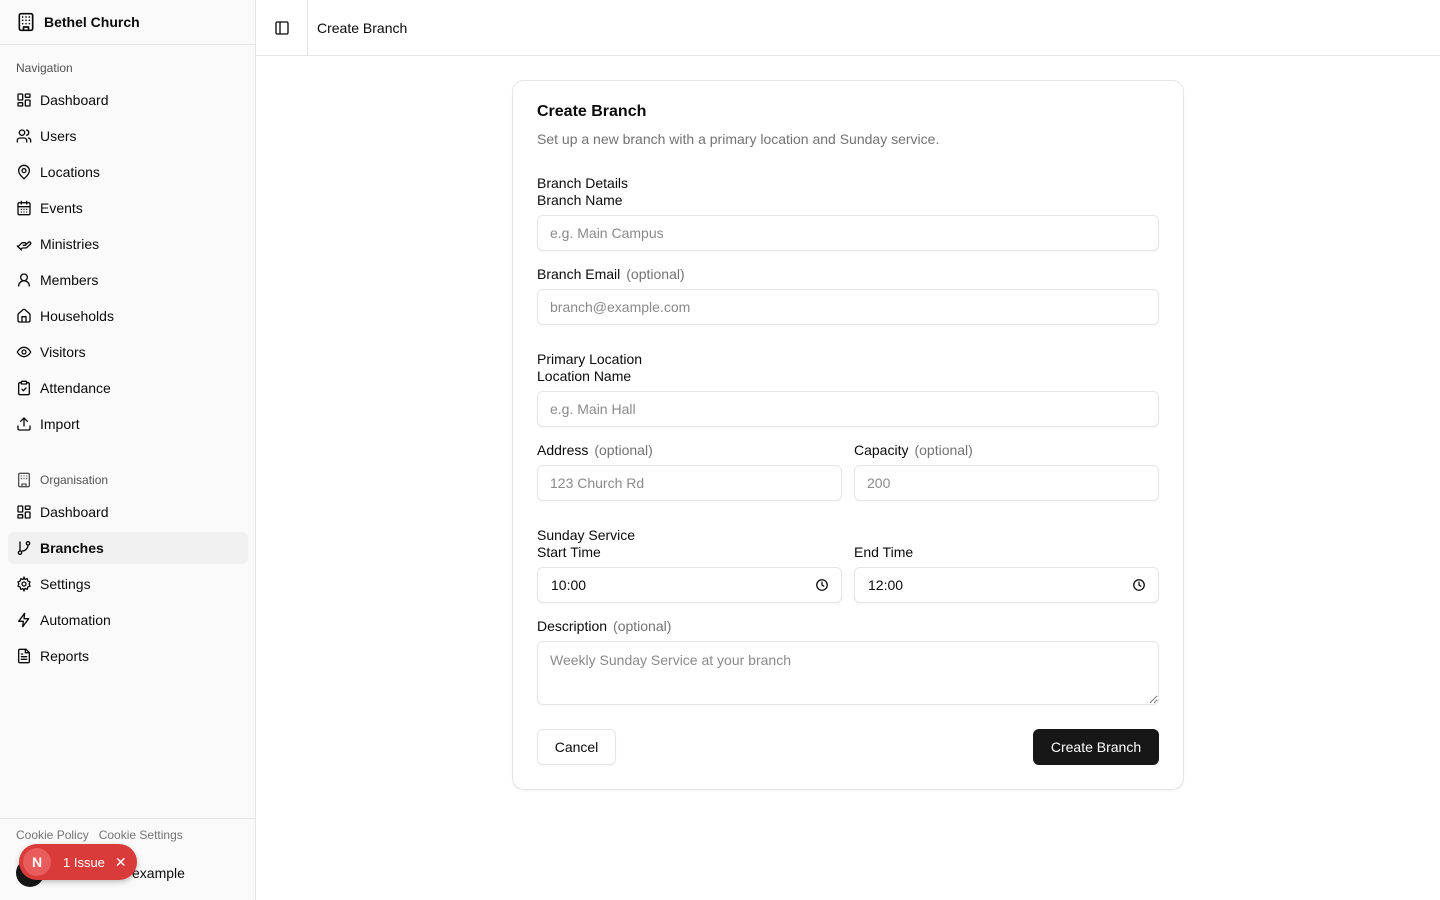  Describe the element at coordinates (128, 656) in the screenshot. I see `sidebar-item-reports: Reports` at that location.